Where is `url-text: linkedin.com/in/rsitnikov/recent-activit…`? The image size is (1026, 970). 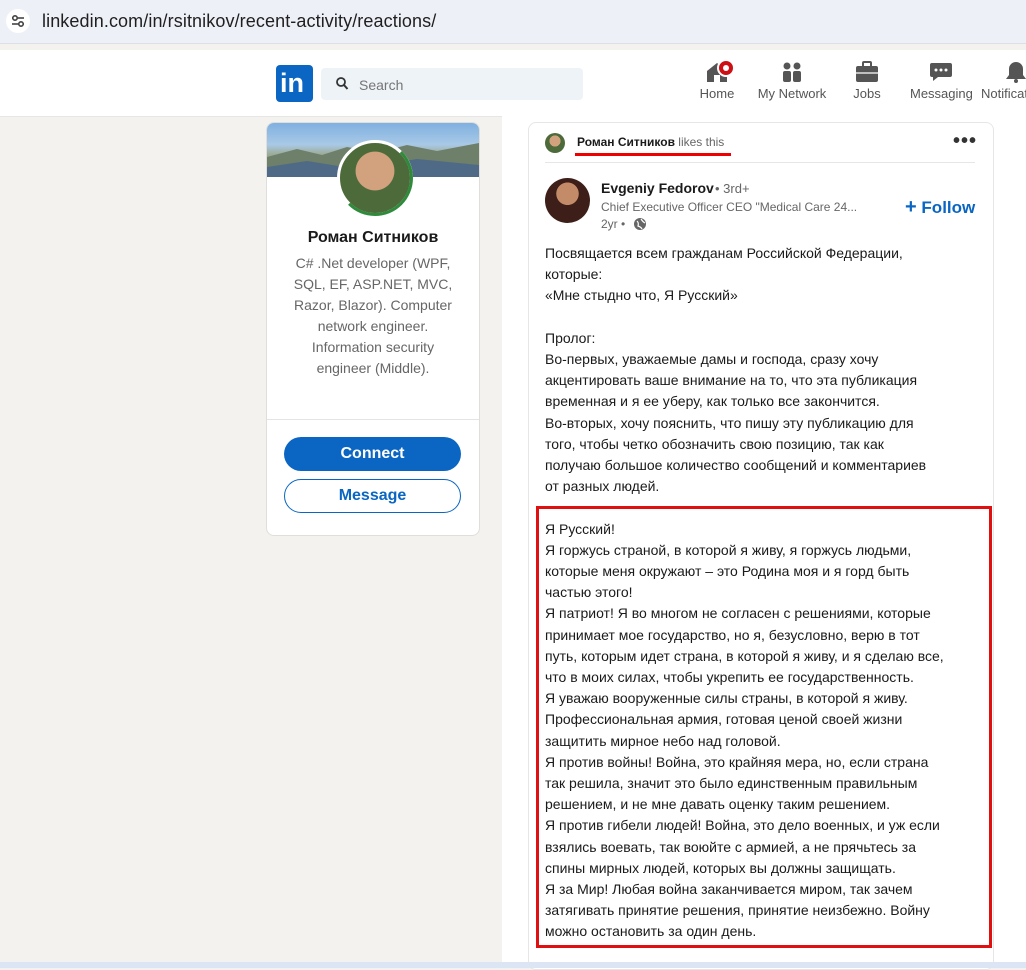
url-text: linkedin.com/in/rsitnikov/recent-activit… is located at coordinates (239, 21).